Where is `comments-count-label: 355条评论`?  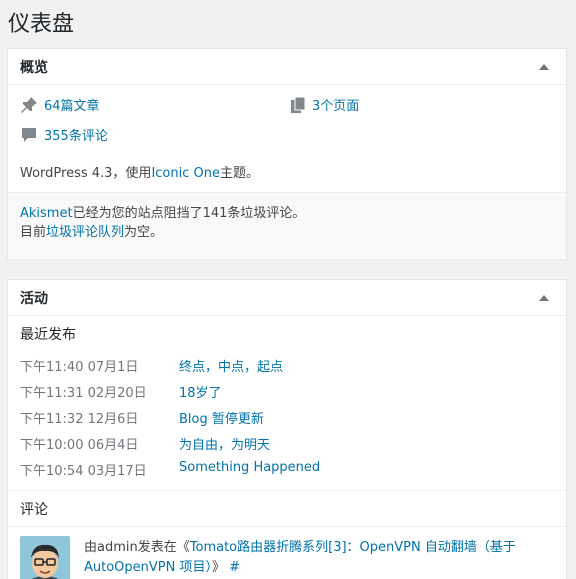
comments-count-label: 355条评论 is located at coordinates (76, 136).